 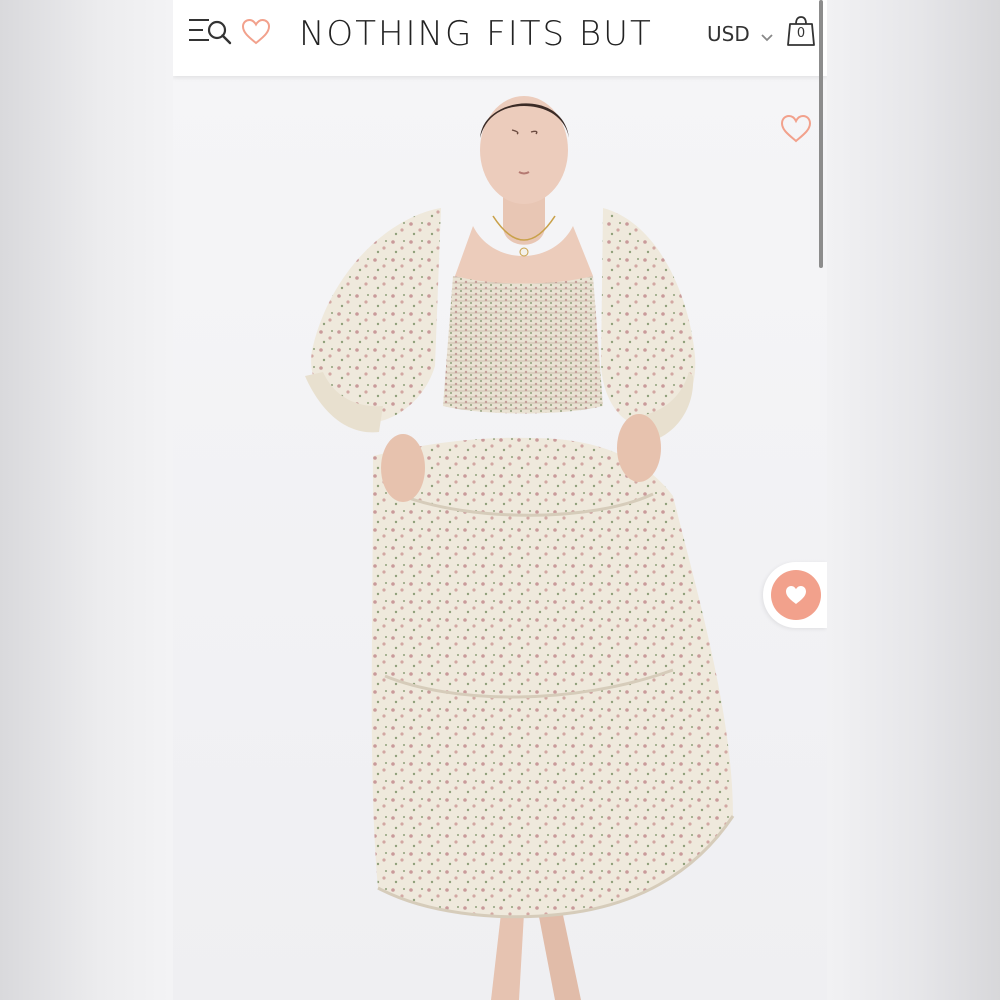 What do you see at coordinates (801, 33) in the screenshot?
I see `cart-count-badge: 0` at bounding box center [801, 33].